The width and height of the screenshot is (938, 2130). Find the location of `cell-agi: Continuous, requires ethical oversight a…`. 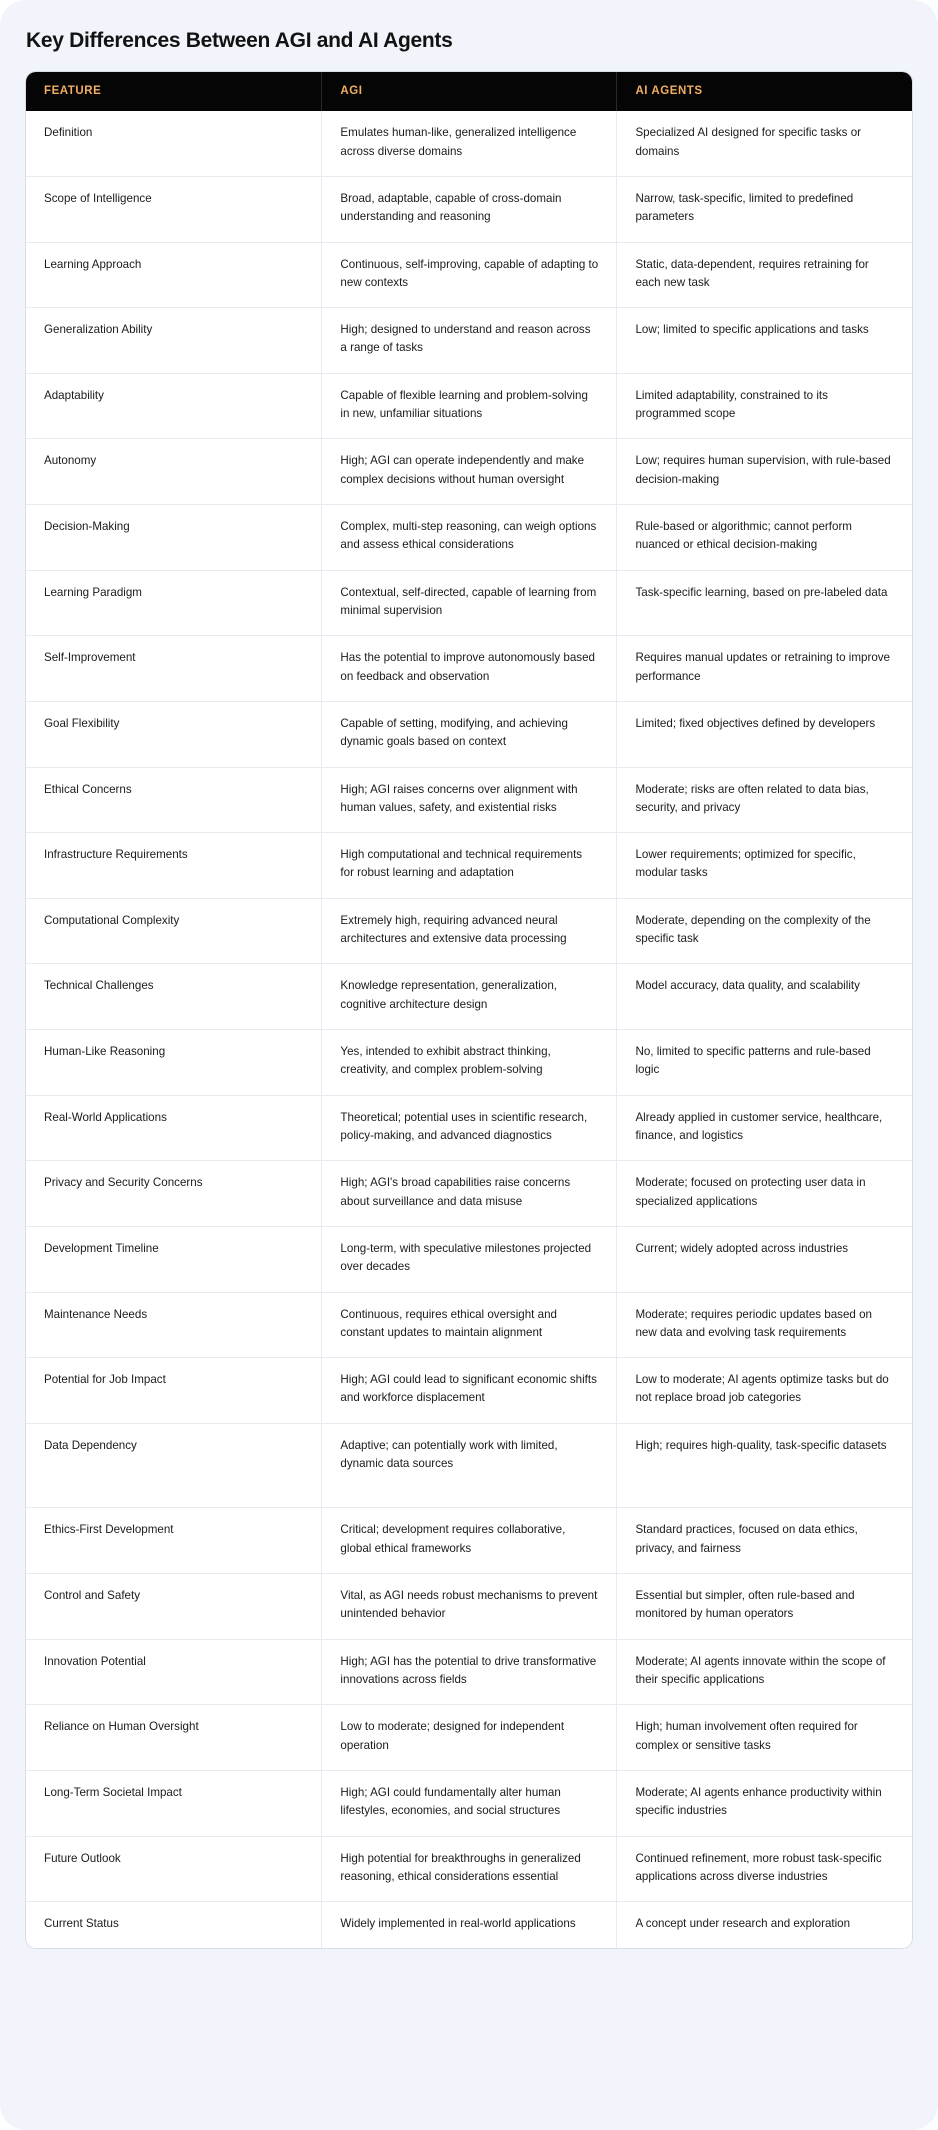

cell-agi: Continuous, requires ethical oversight a… is located at coordinates (469, 1325).